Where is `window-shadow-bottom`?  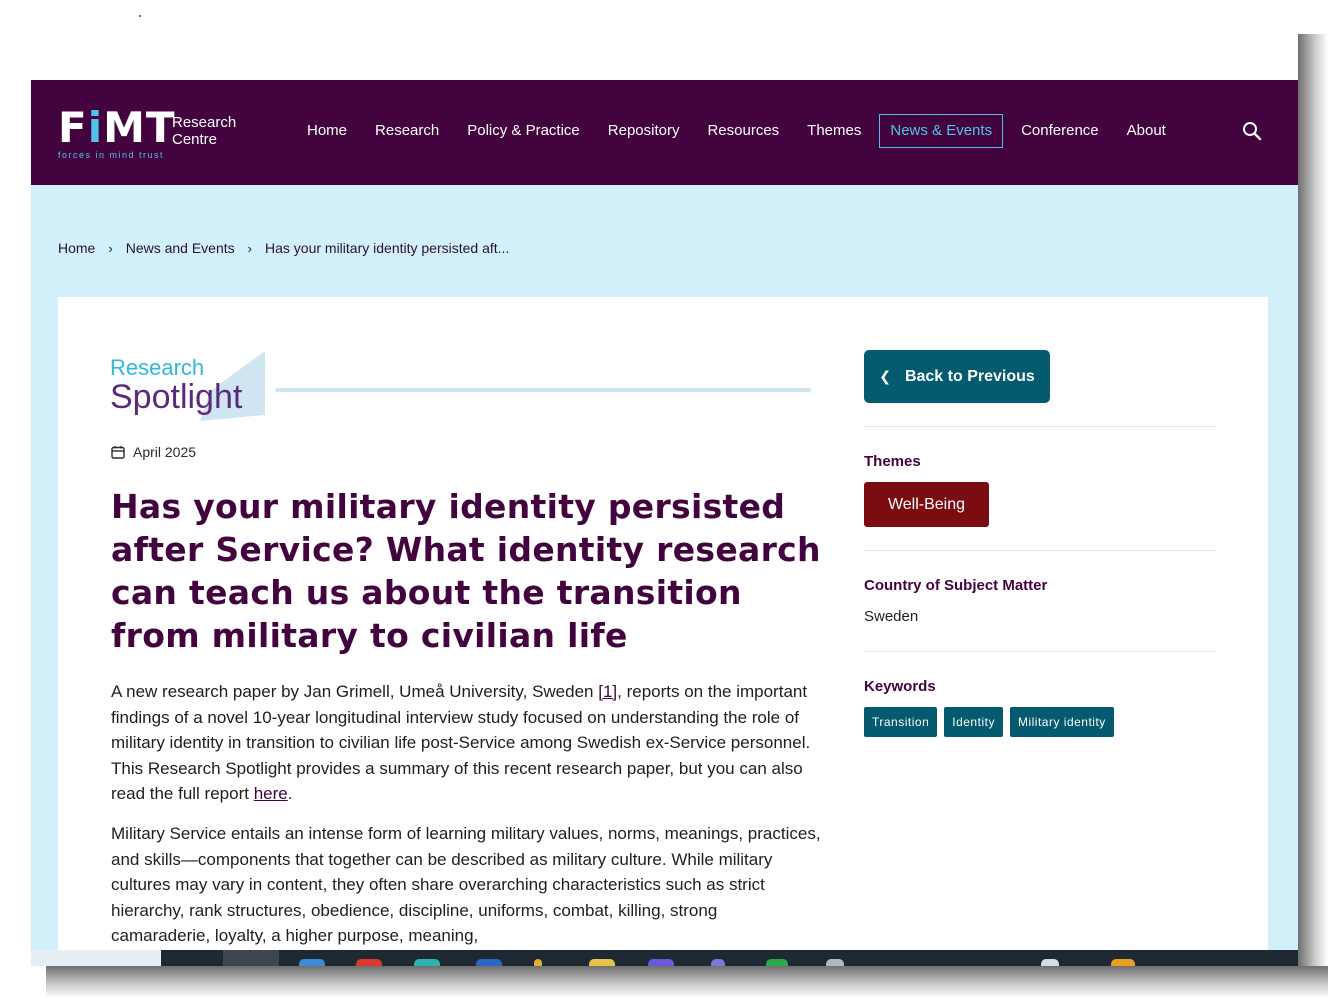
window-shadow-bottom is located at coordinates (687, 982).